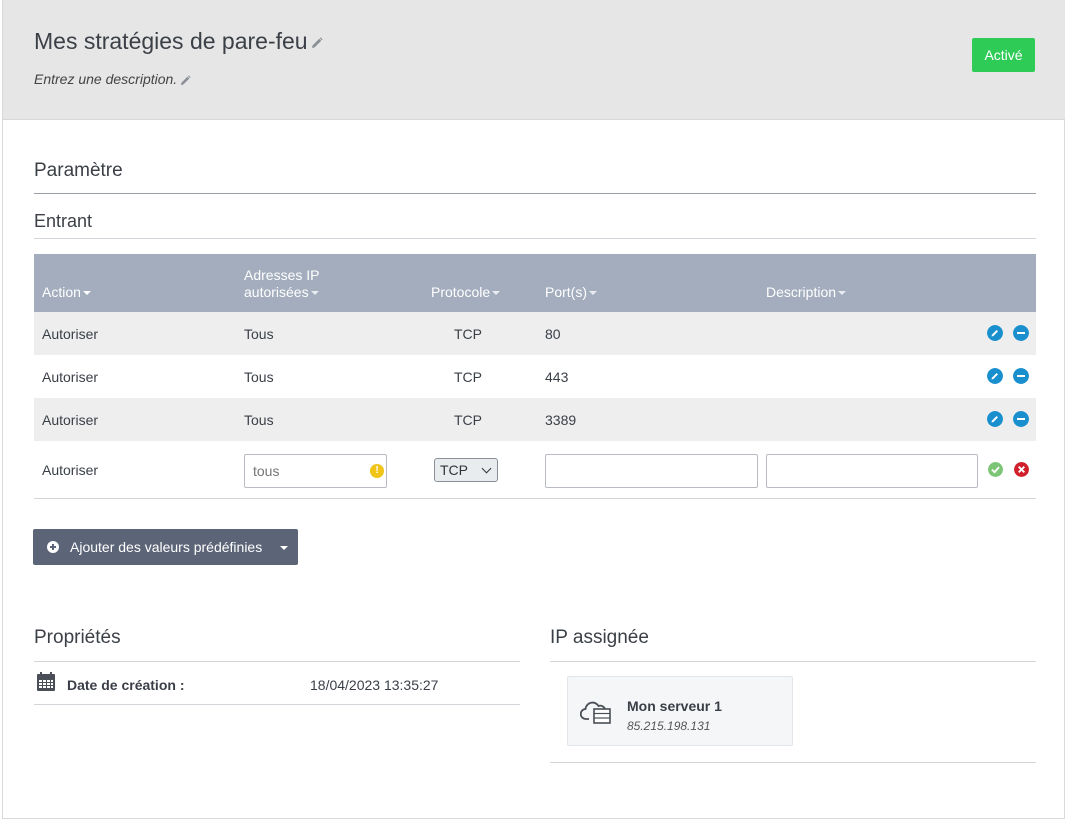 Image resolution: width=1066 pixels, height=819 pixels. I want to click on caret-down-icon, so click(284, 548).